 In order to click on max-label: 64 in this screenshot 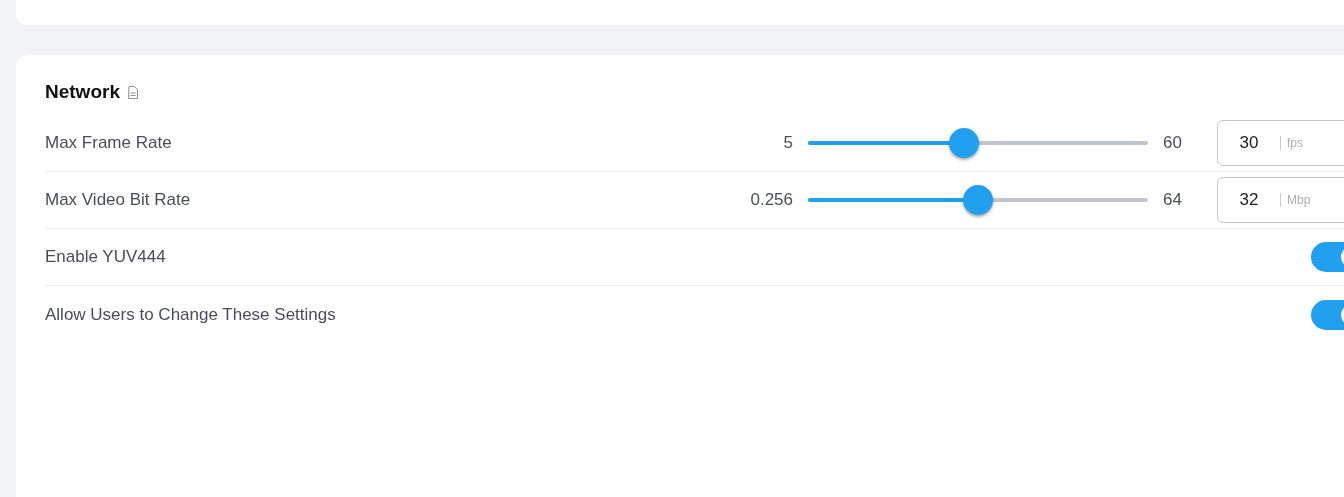, I will do `click(1173, 200)`.